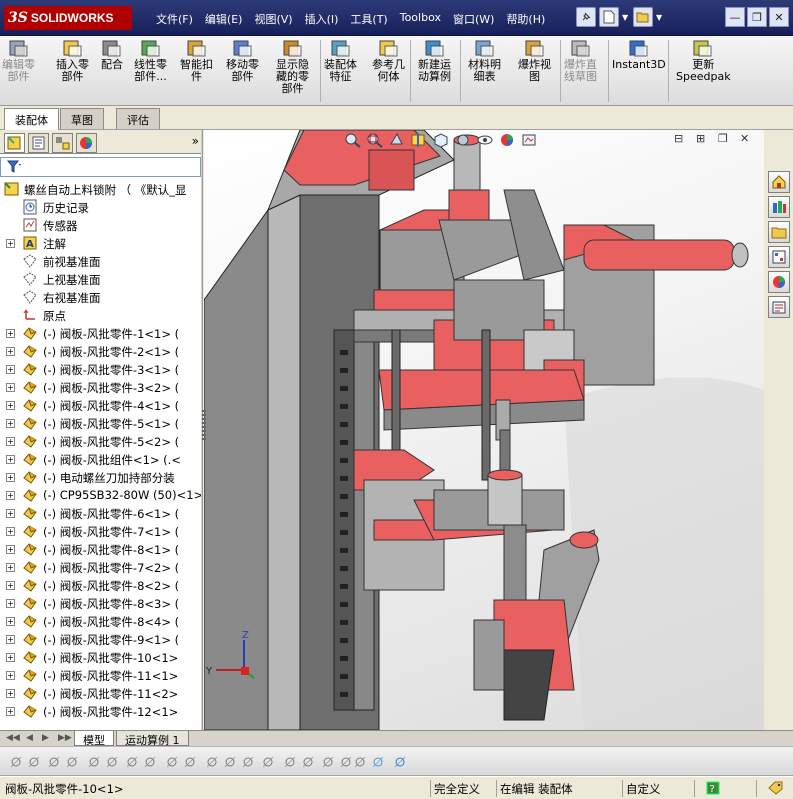 The image size is (793, 799). What do you see at coordinates (29, 738) in the screenshot?
I see `prev-tab-icon: ◀` at bounding box center [29, 738].